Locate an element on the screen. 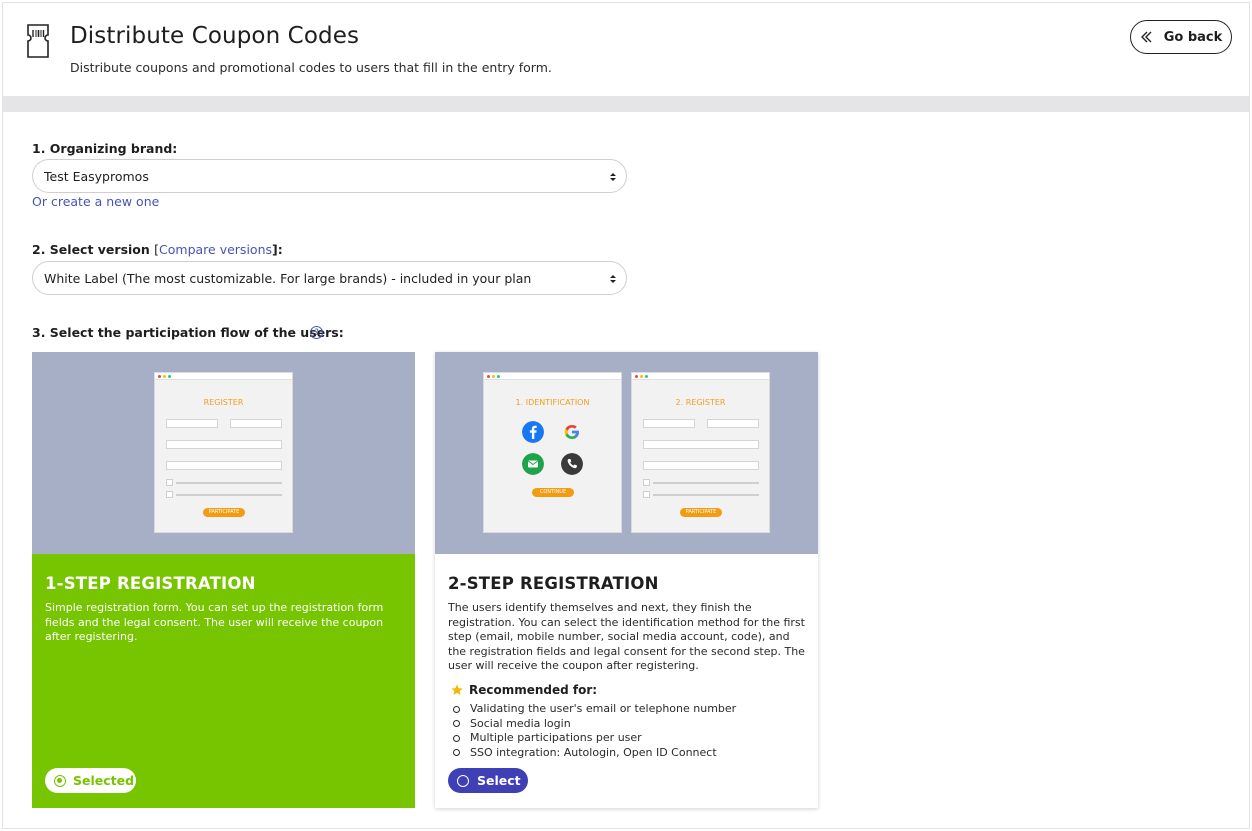  version-label-row: 2. Select version [Compare versions]: is located at coordinates (157, 249).